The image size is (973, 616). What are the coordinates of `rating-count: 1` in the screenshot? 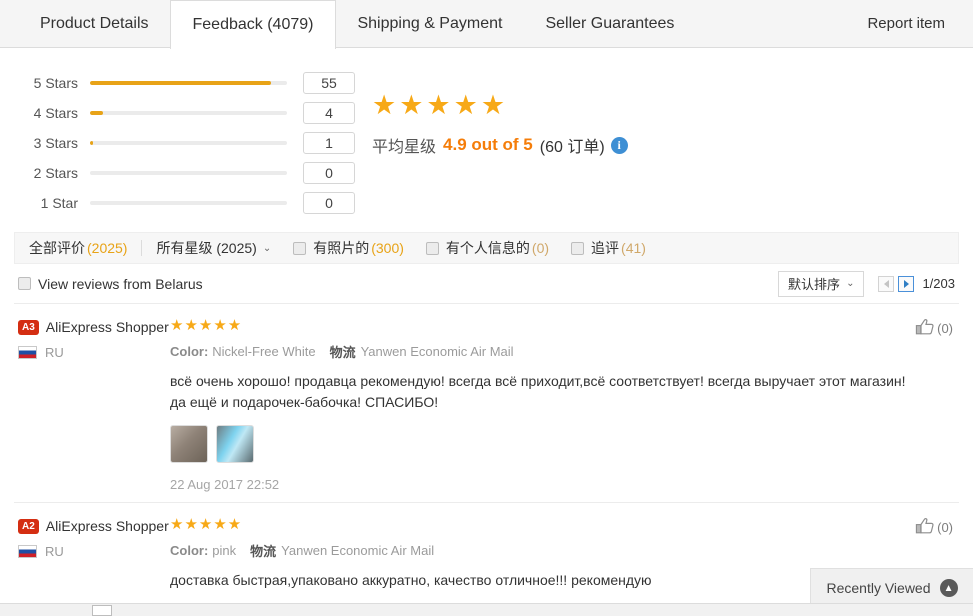 It's located at (329, 143).